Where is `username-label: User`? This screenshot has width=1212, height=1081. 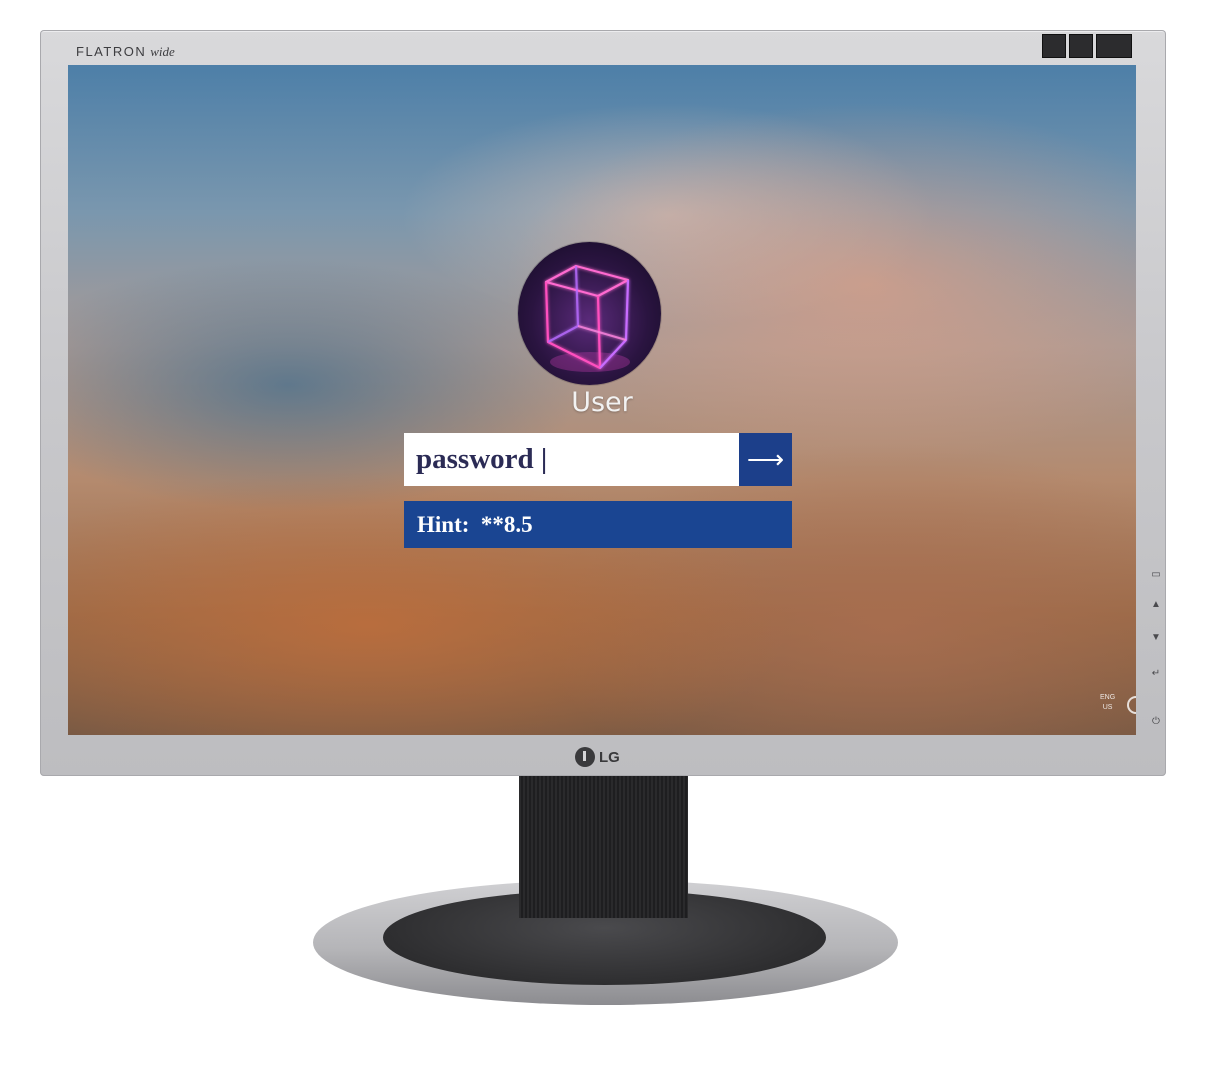 username-label: User is located at coordinates (602, 402).